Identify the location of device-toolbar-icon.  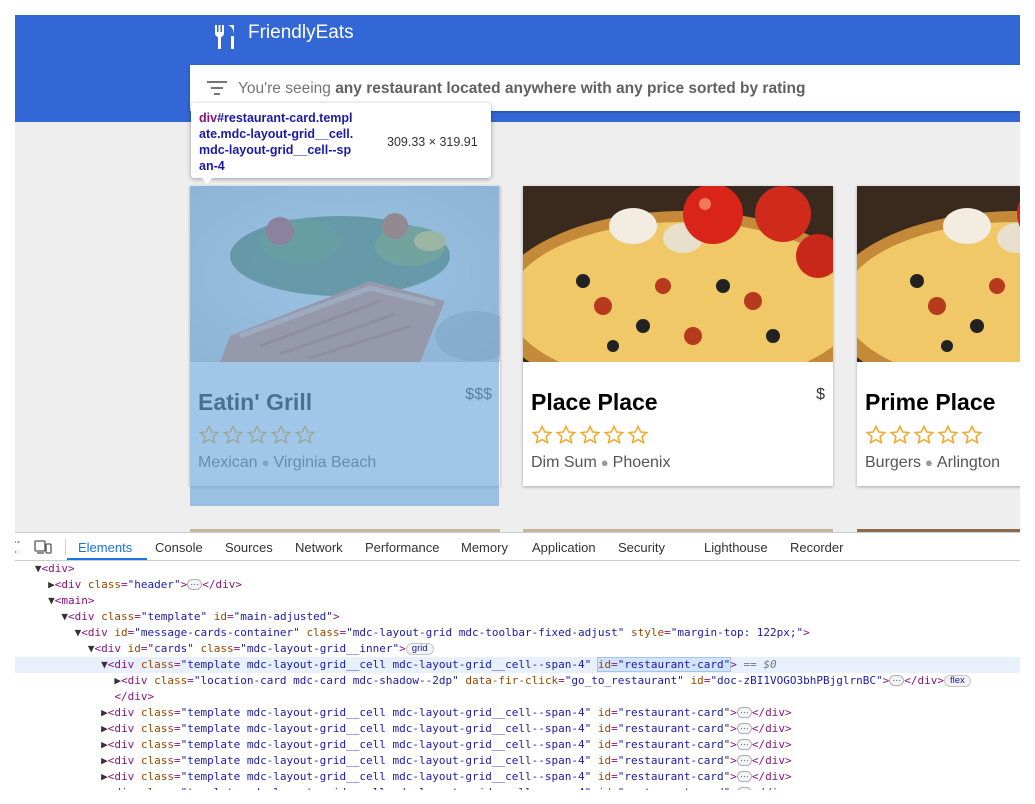
(43, 547).